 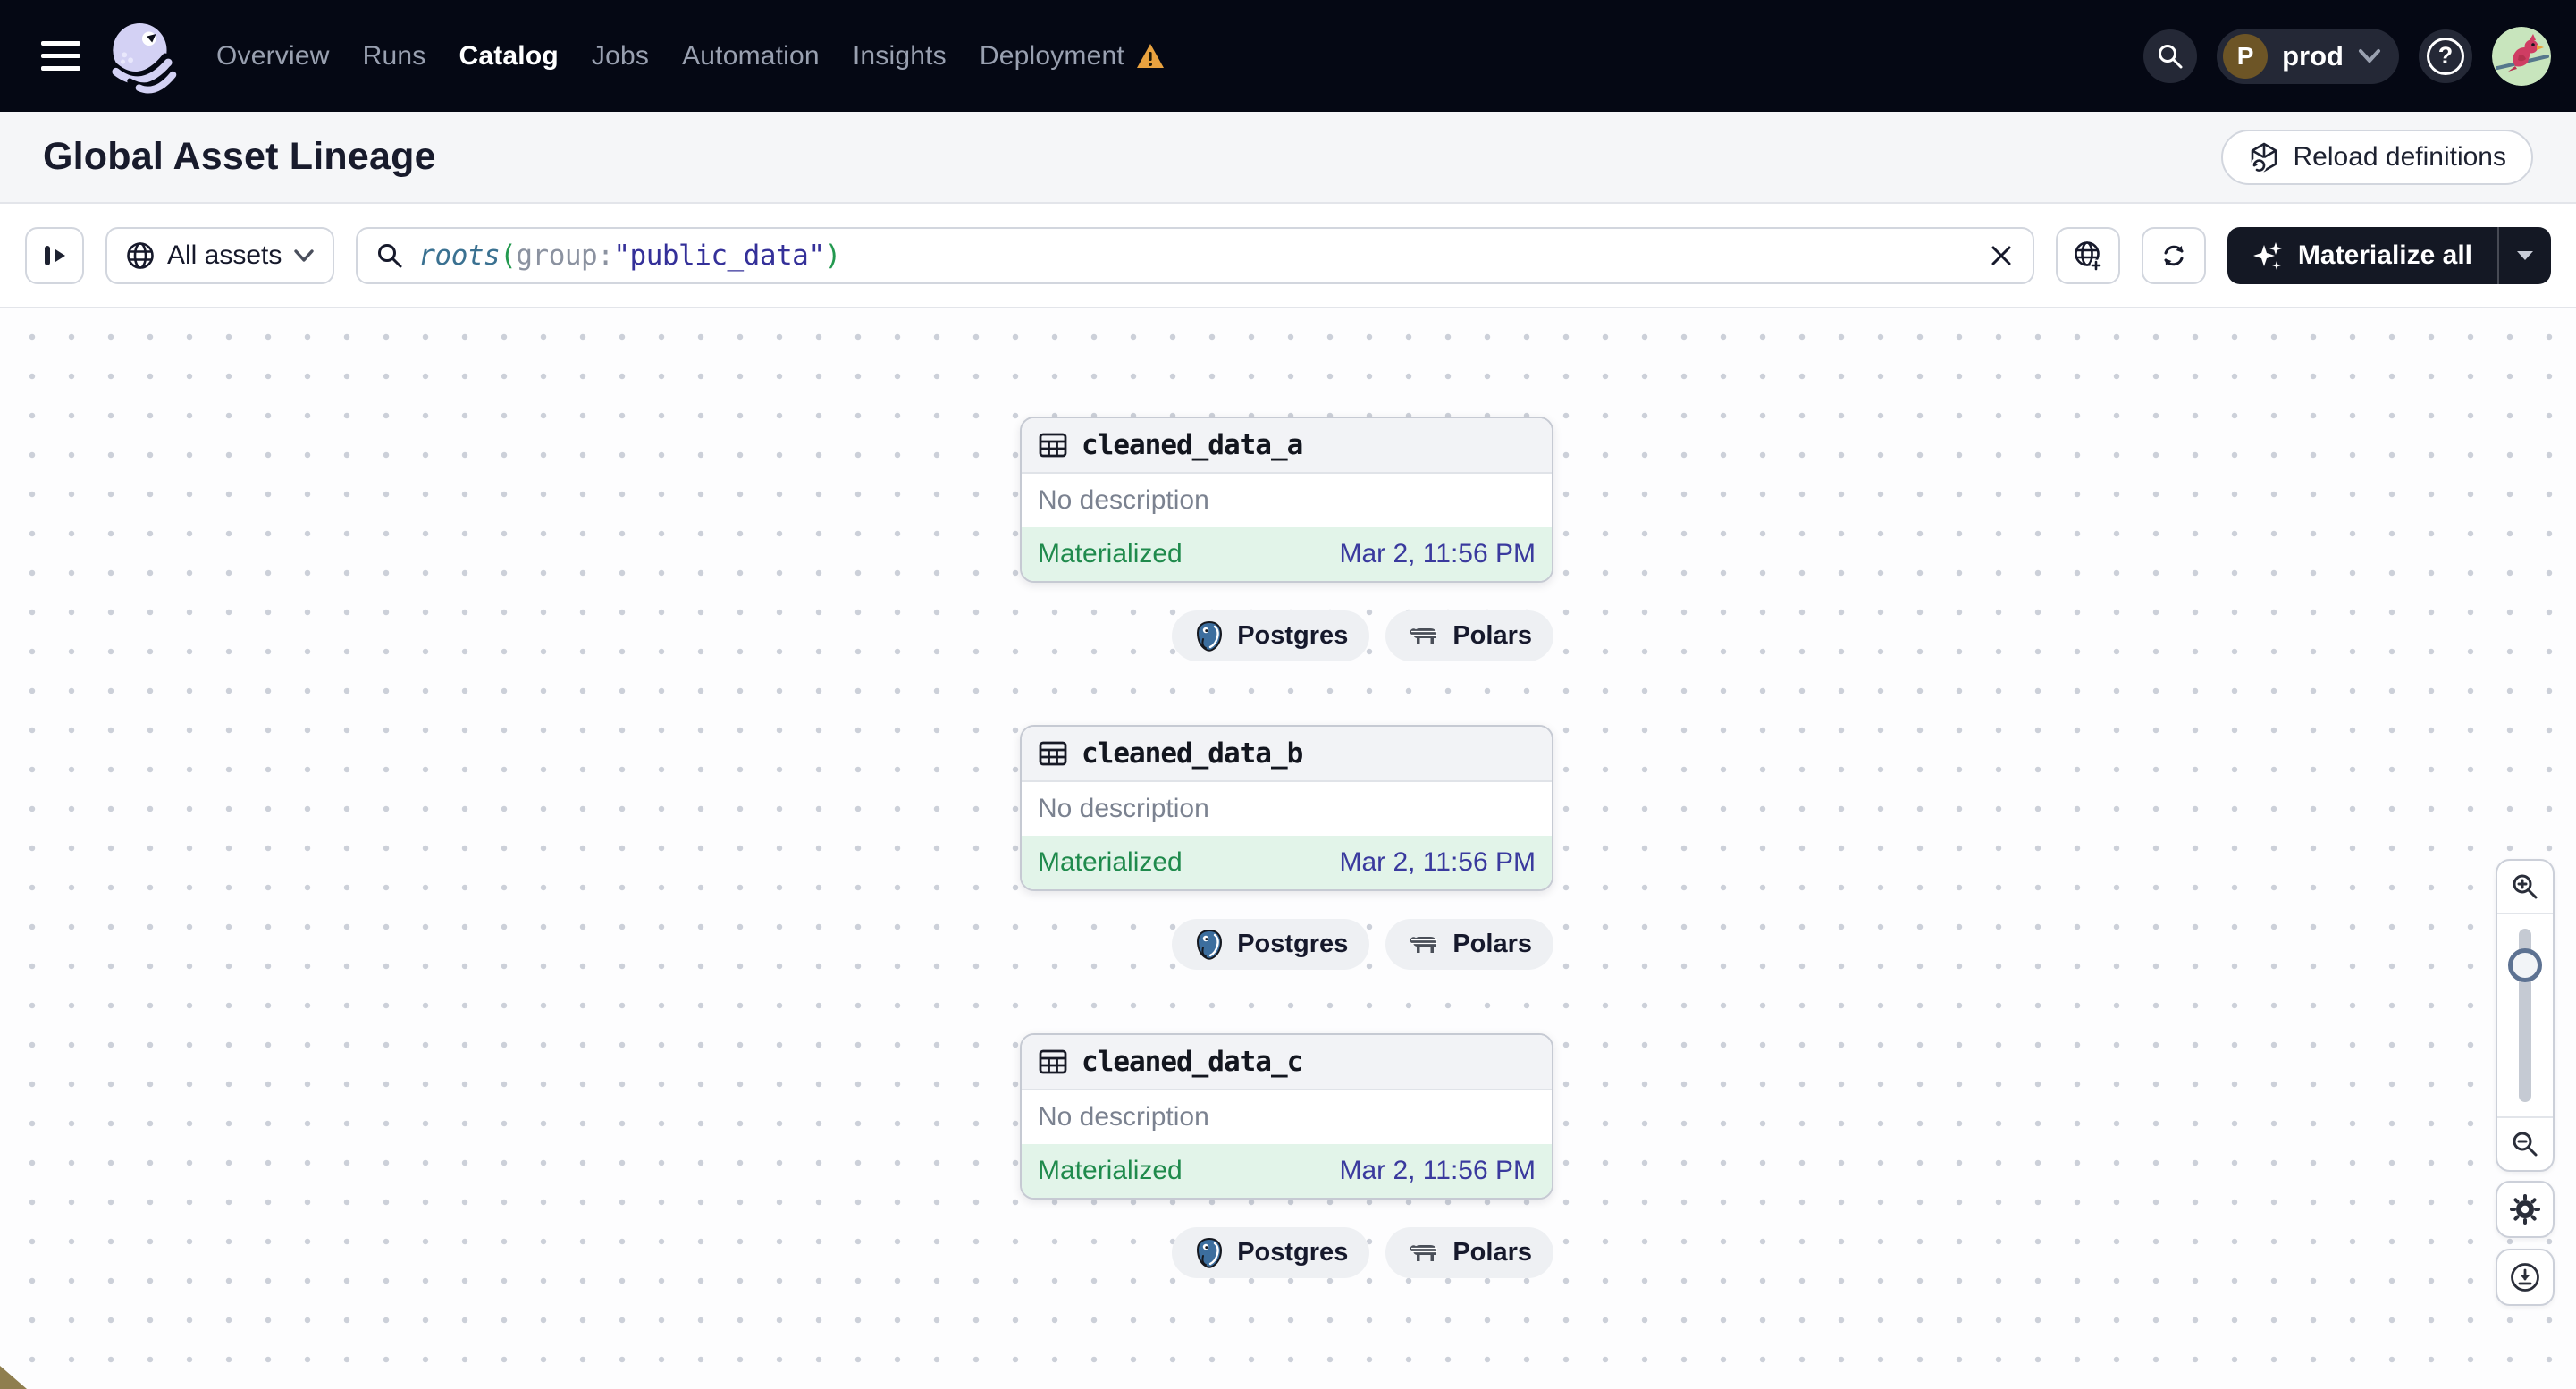 I want to click on environment-switcher: P prod, so click(x=2308, y=56).